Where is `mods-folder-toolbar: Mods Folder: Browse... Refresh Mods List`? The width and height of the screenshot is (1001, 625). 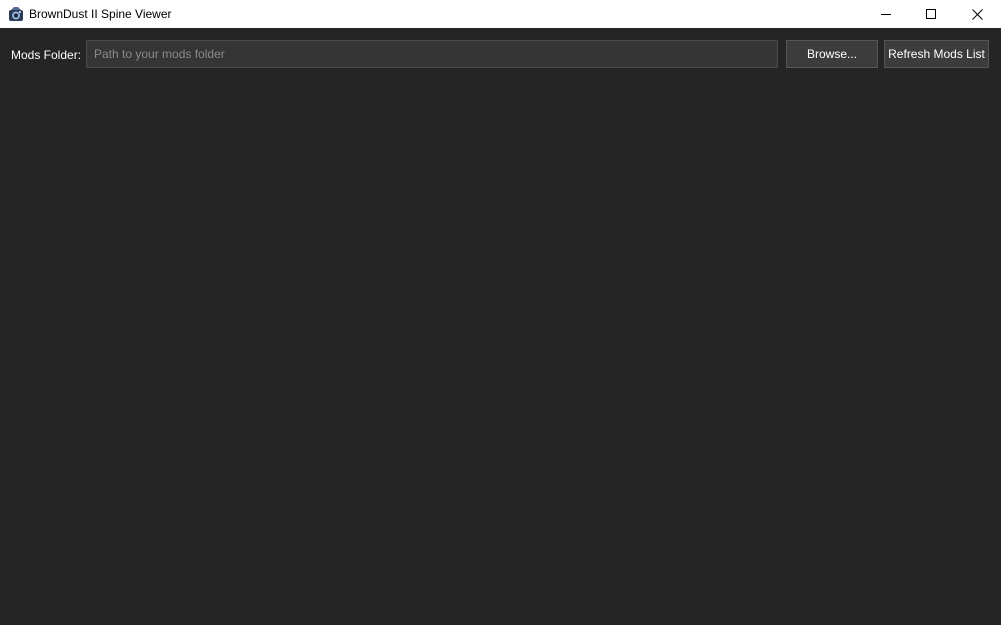 mods-folder-toolbar: Mods Folder: Browse... Refresh Mods List is located at coordinates (500, 54).